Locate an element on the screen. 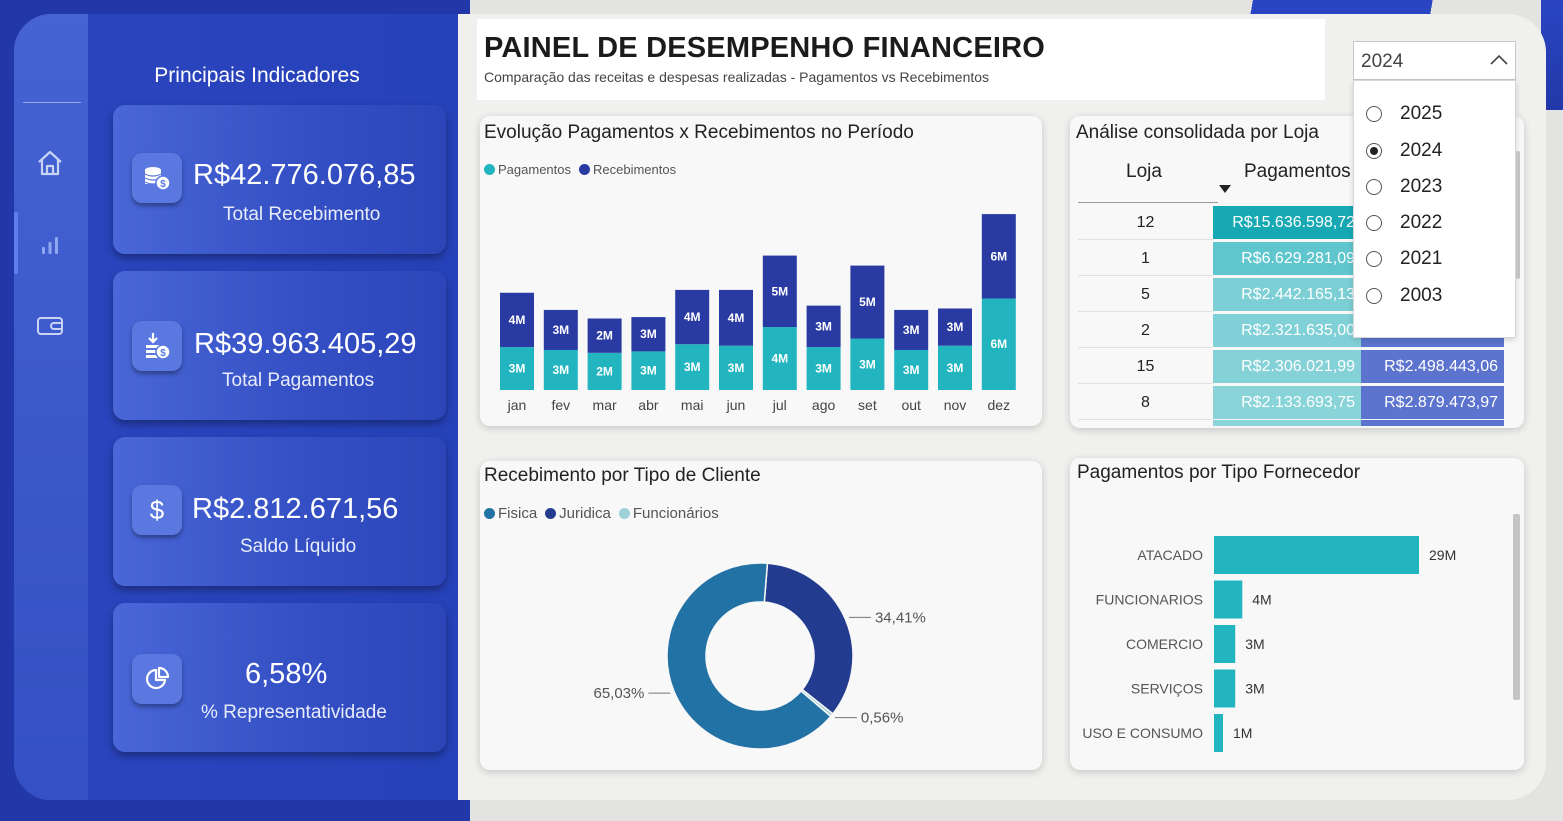 The width and height of the screenshot is (1563, 821). radio-button-selected is located at coordinates (1374, 151).